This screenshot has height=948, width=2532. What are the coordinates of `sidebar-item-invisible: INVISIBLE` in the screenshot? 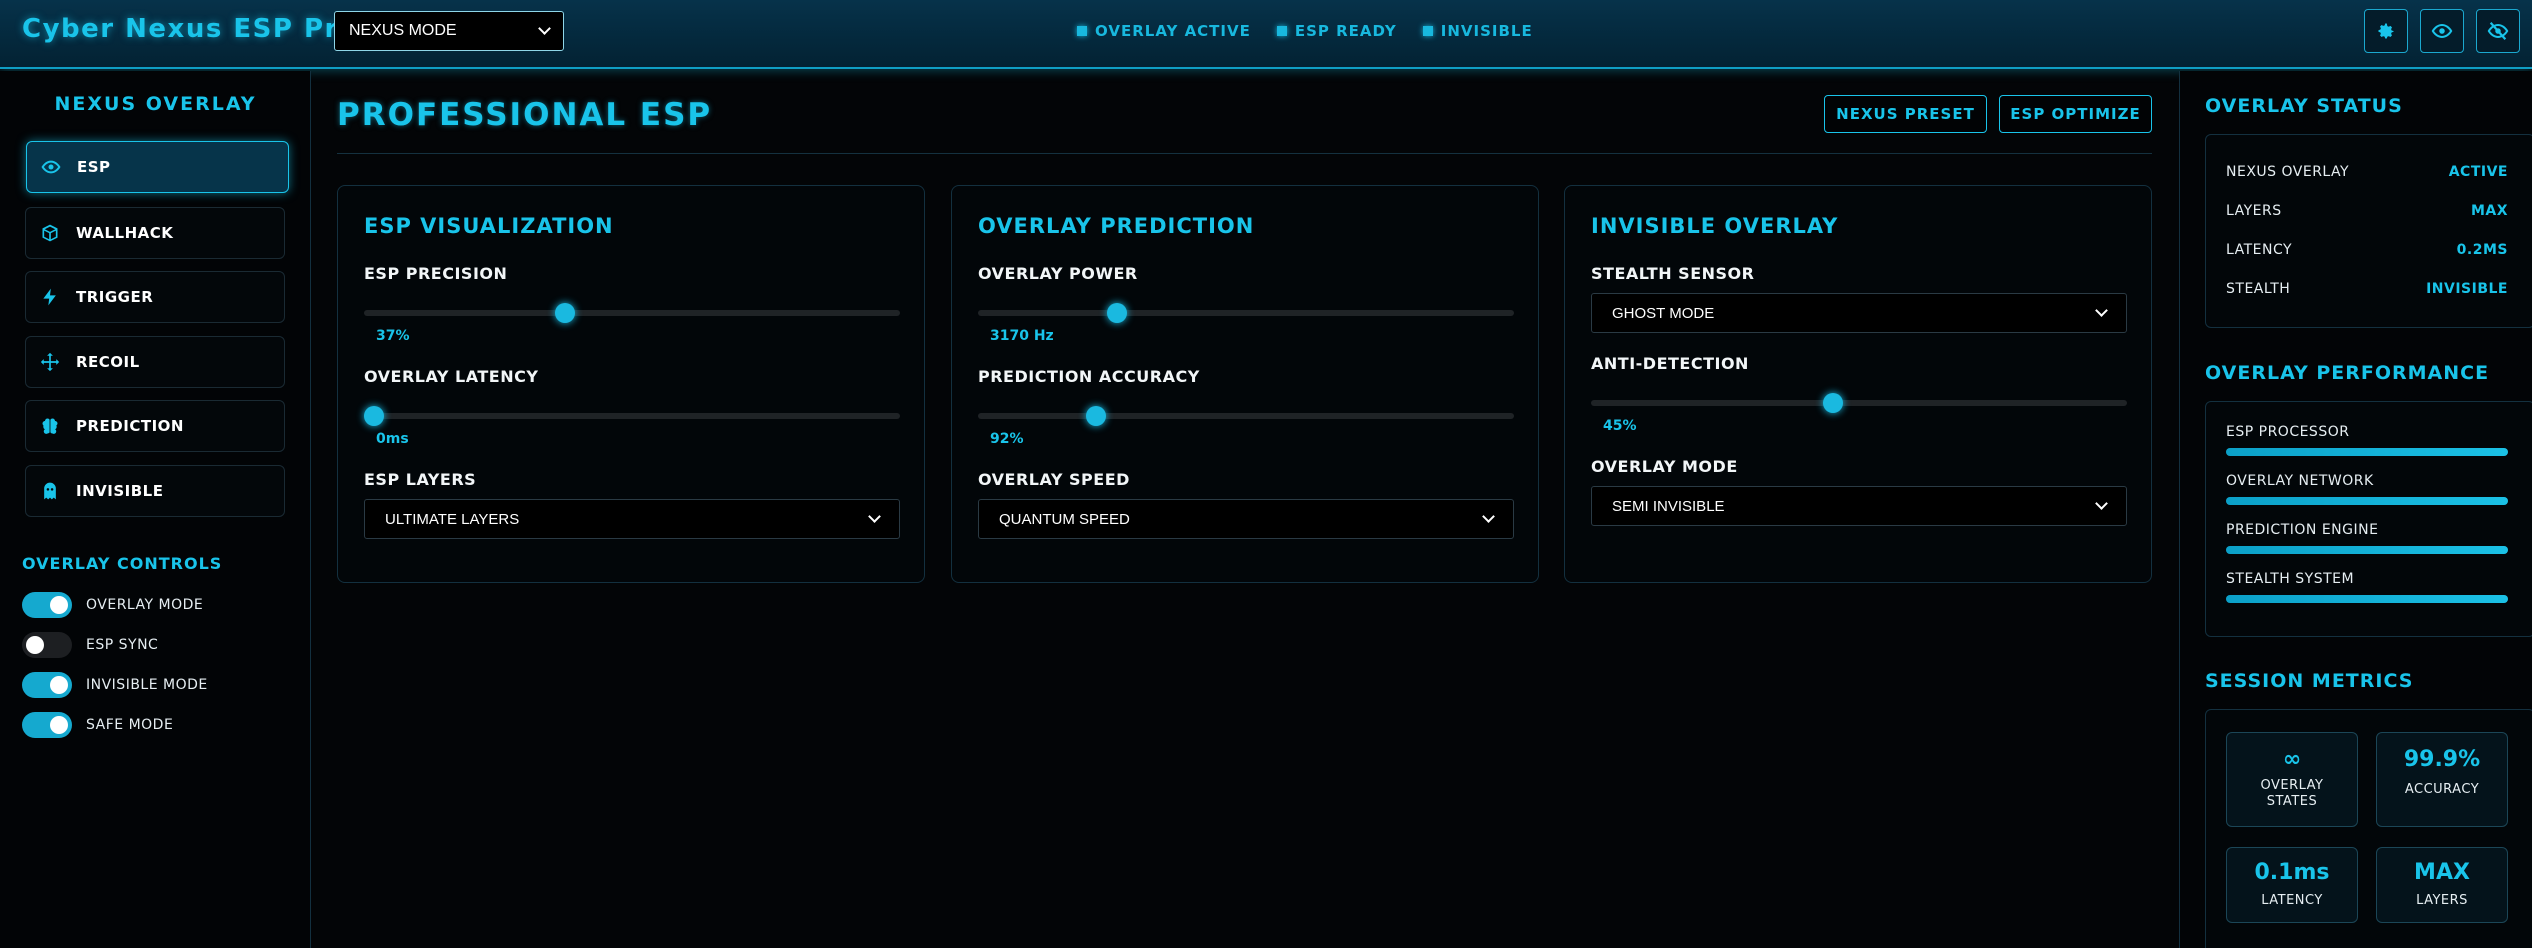 It's located at (155, 491).